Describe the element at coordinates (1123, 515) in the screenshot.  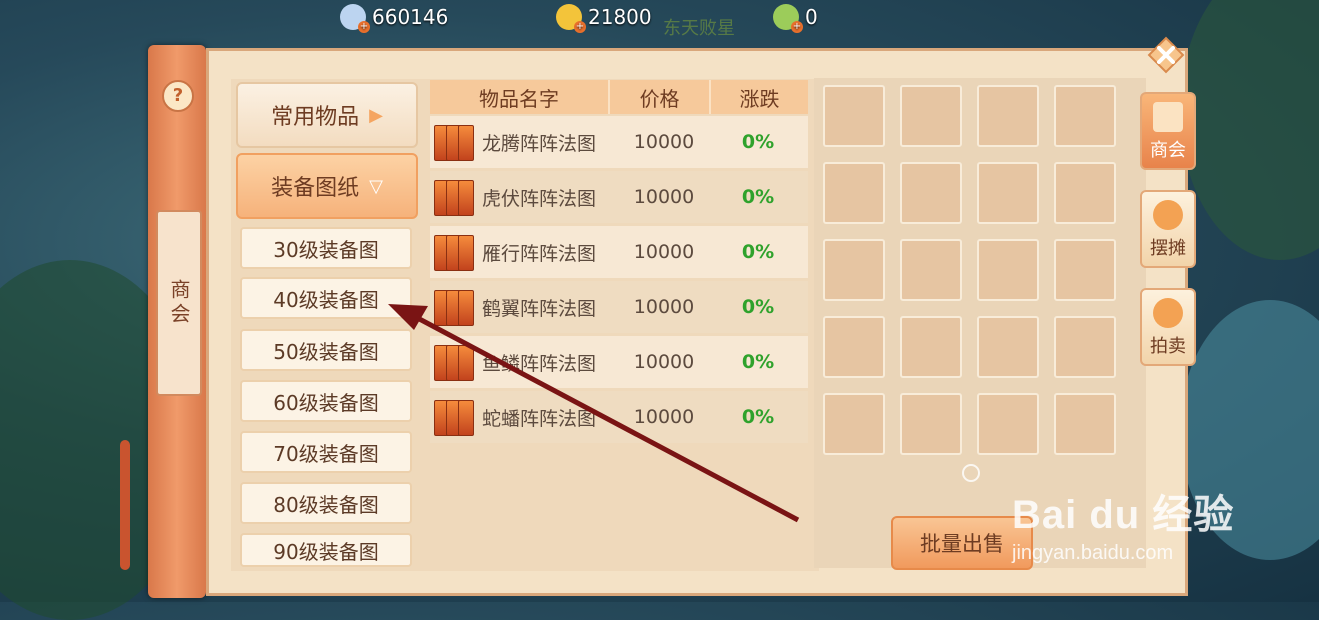
I see `watermark-brand: Bai du 经验` at that location.